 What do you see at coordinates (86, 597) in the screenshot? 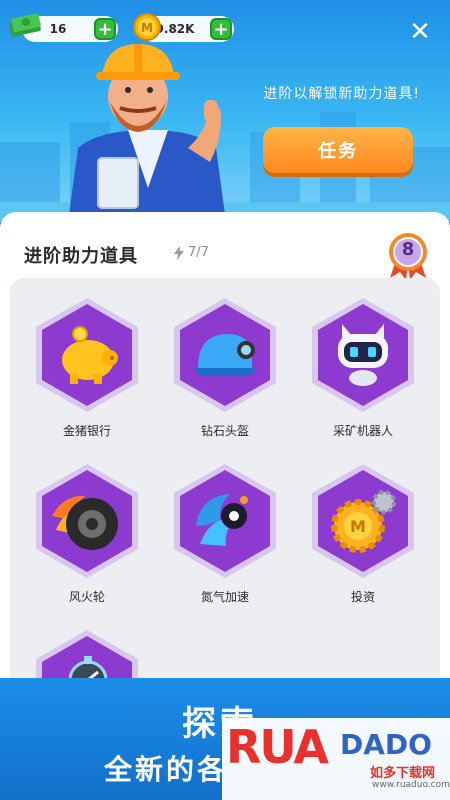
I see `booster-label: 风火轮` at bounding box center [86, 597].